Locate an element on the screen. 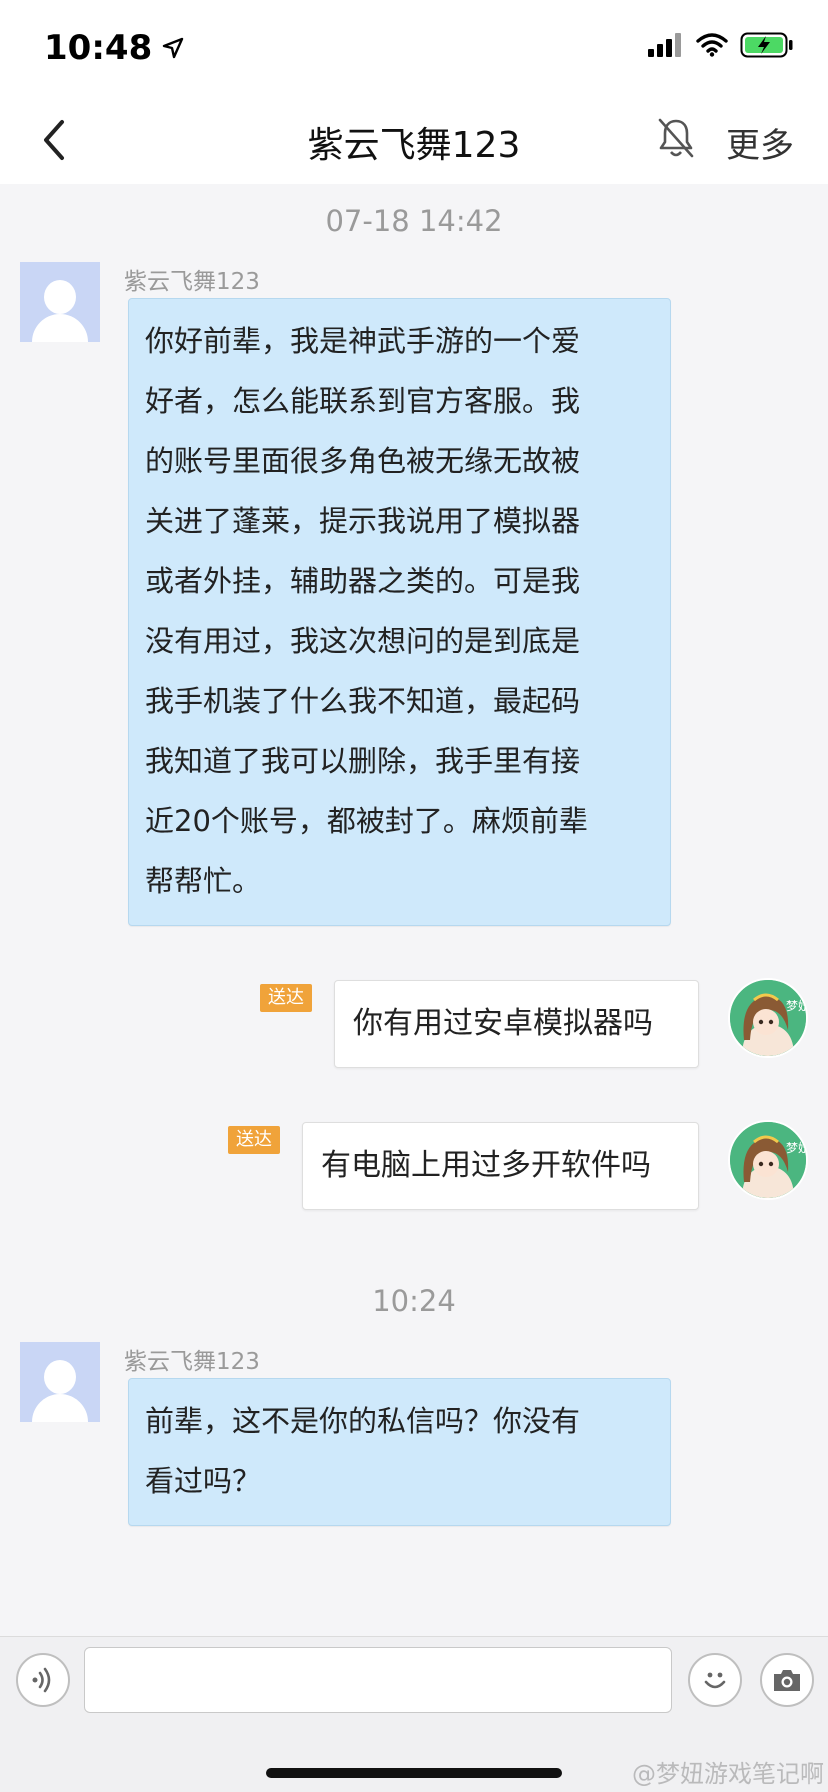 The width and height of the screenshot is (828, 1792). message-line: 前辈，这不是你的私信吗？你没有 is located at coordinates (363, 1421).